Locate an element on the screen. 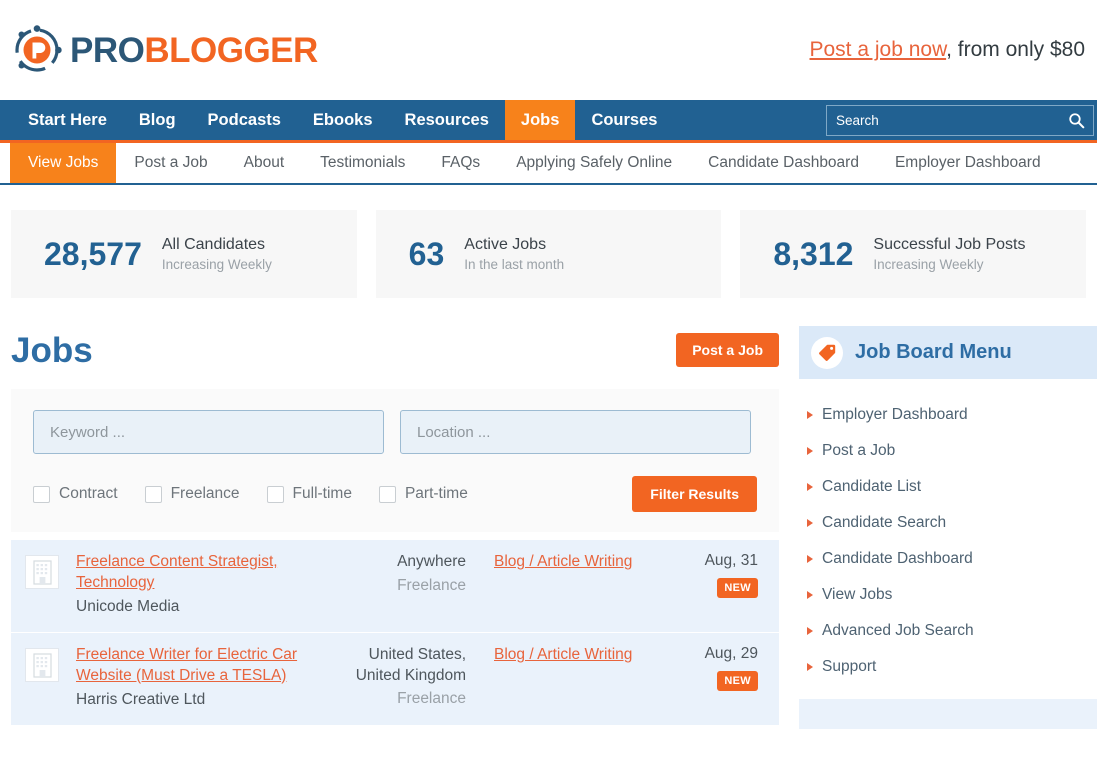 This screenshot has height=774, width=1097. subnav-item-testimonials: Testimonials is located at coordinates (362, 163).